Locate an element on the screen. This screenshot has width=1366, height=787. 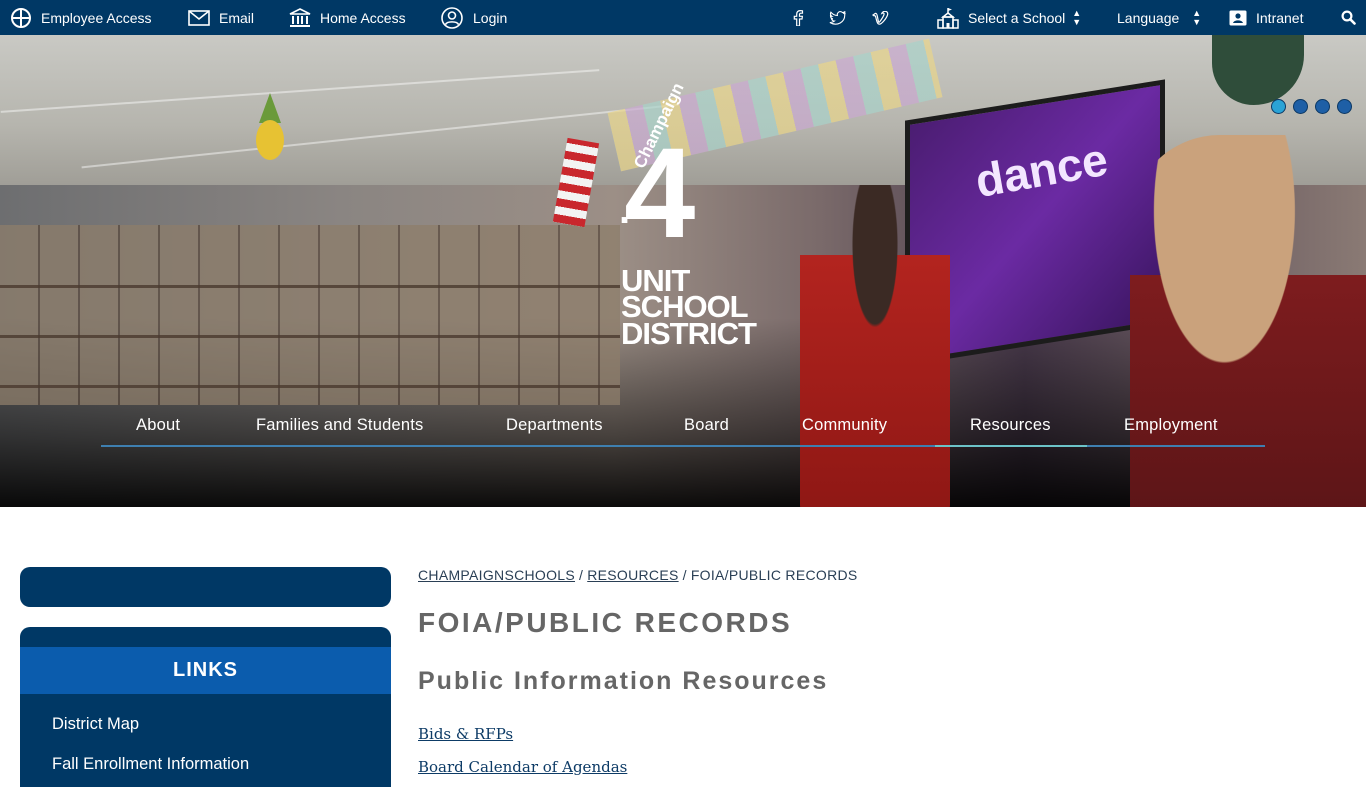
nav-families-and-students: Families and Students is located at coordinates (339, 425).